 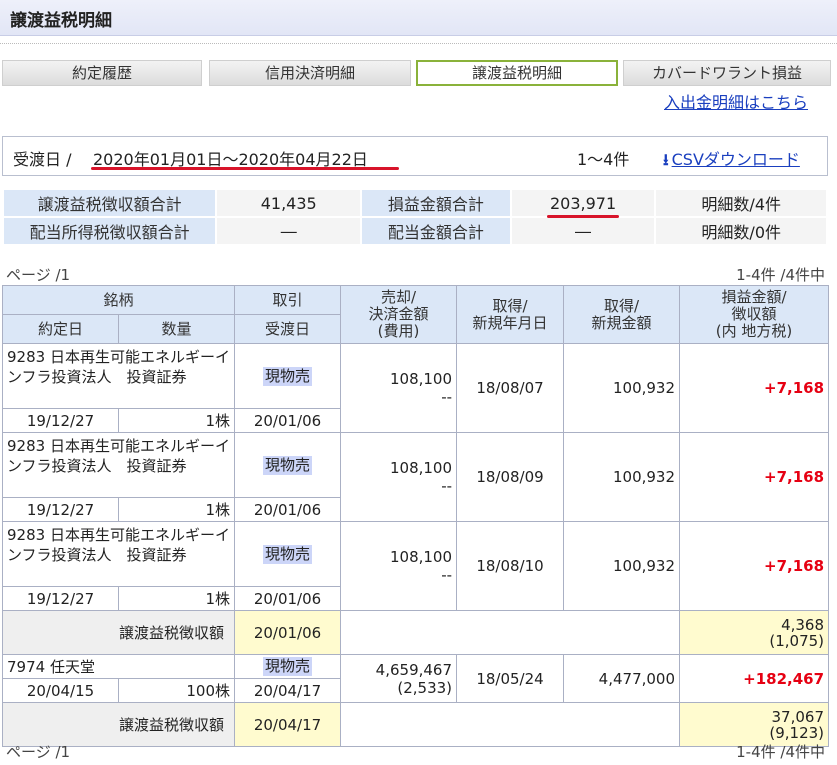 What do you see at coordinates (118, 300) in the screenshot?
I see `header-meigara: 銘柄` at bounding box center [118, 300].